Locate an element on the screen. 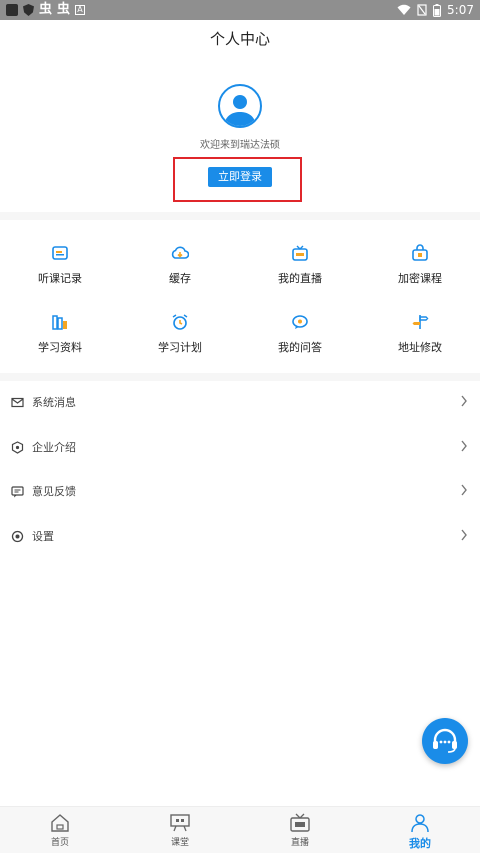 The height and width of the screenshot is (853, 480). a-icon: A is located at coordinates (80, 10).